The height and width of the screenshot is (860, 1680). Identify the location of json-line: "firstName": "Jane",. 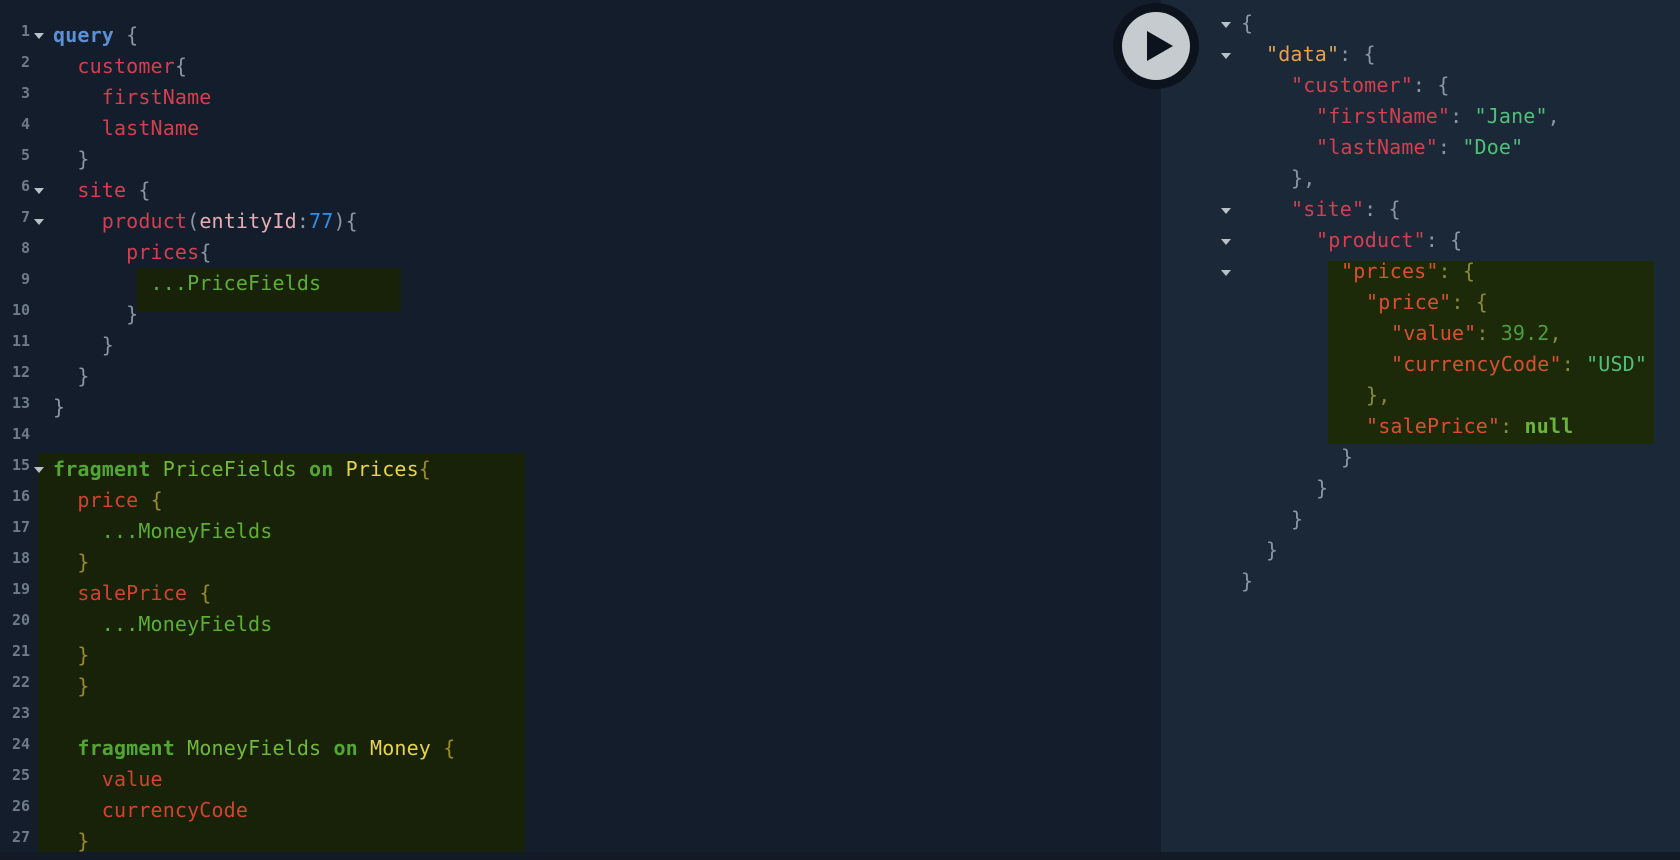
(1438, 116).